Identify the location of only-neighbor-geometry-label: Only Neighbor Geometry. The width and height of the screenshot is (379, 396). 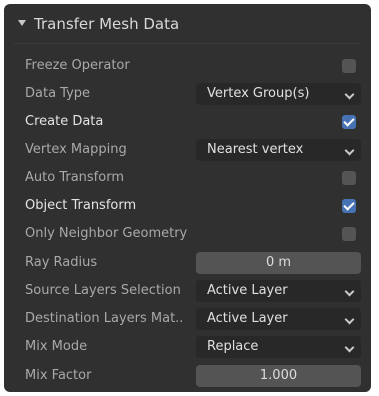
(106, 233).